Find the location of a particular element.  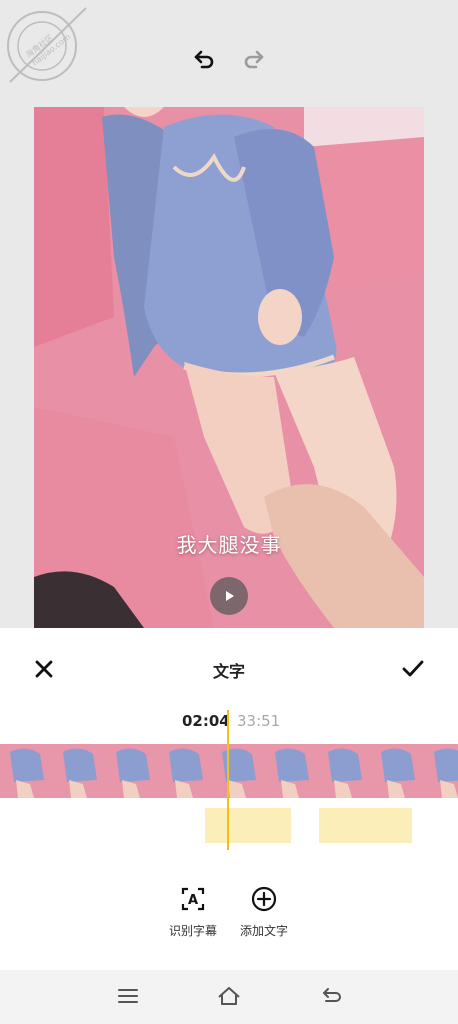

recognize-subtitles-label: 识别字幕 is located at coordinates (192, 931).